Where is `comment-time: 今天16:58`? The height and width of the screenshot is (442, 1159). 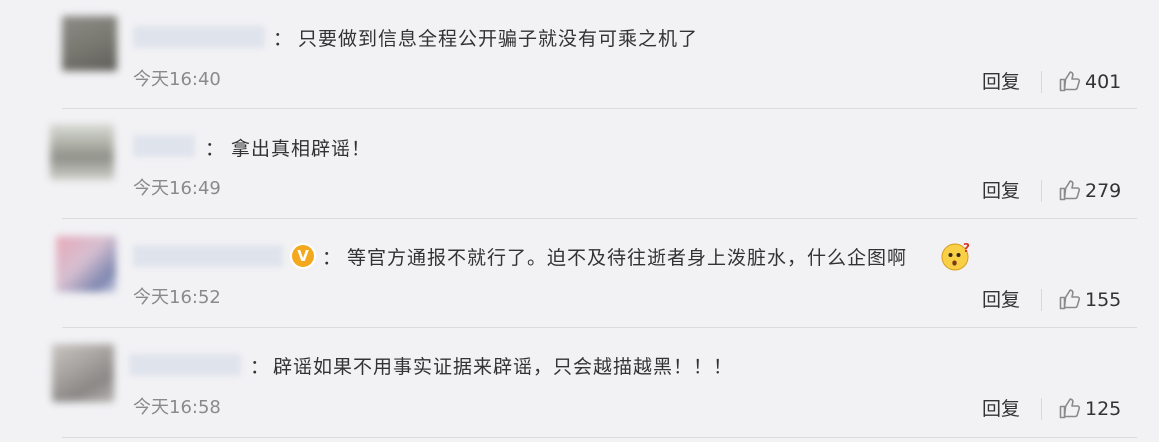 comment-time: 今天16:58 is located at coordinates (177, 407).